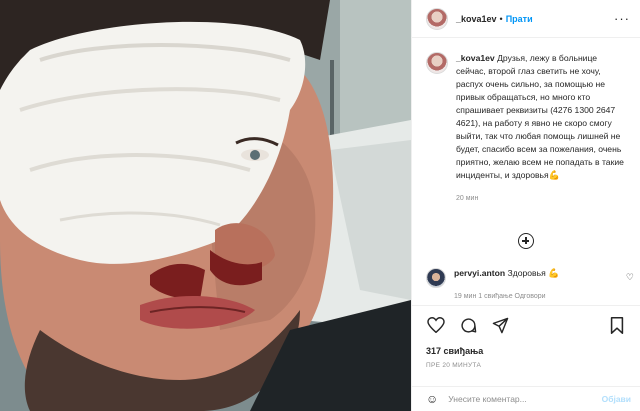  Describe the element at coordinates (526, 325) in the screenshot. I see `action-icons-row` at that location.